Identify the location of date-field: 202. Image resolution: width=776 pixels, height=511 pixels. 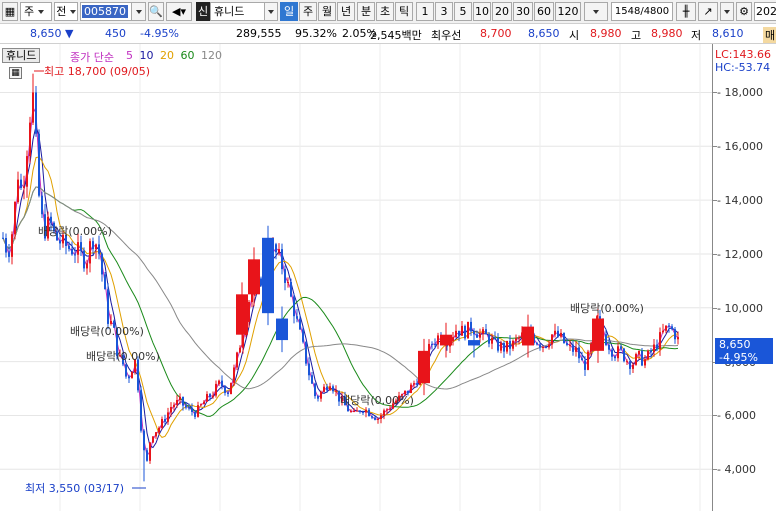
(765, 11).